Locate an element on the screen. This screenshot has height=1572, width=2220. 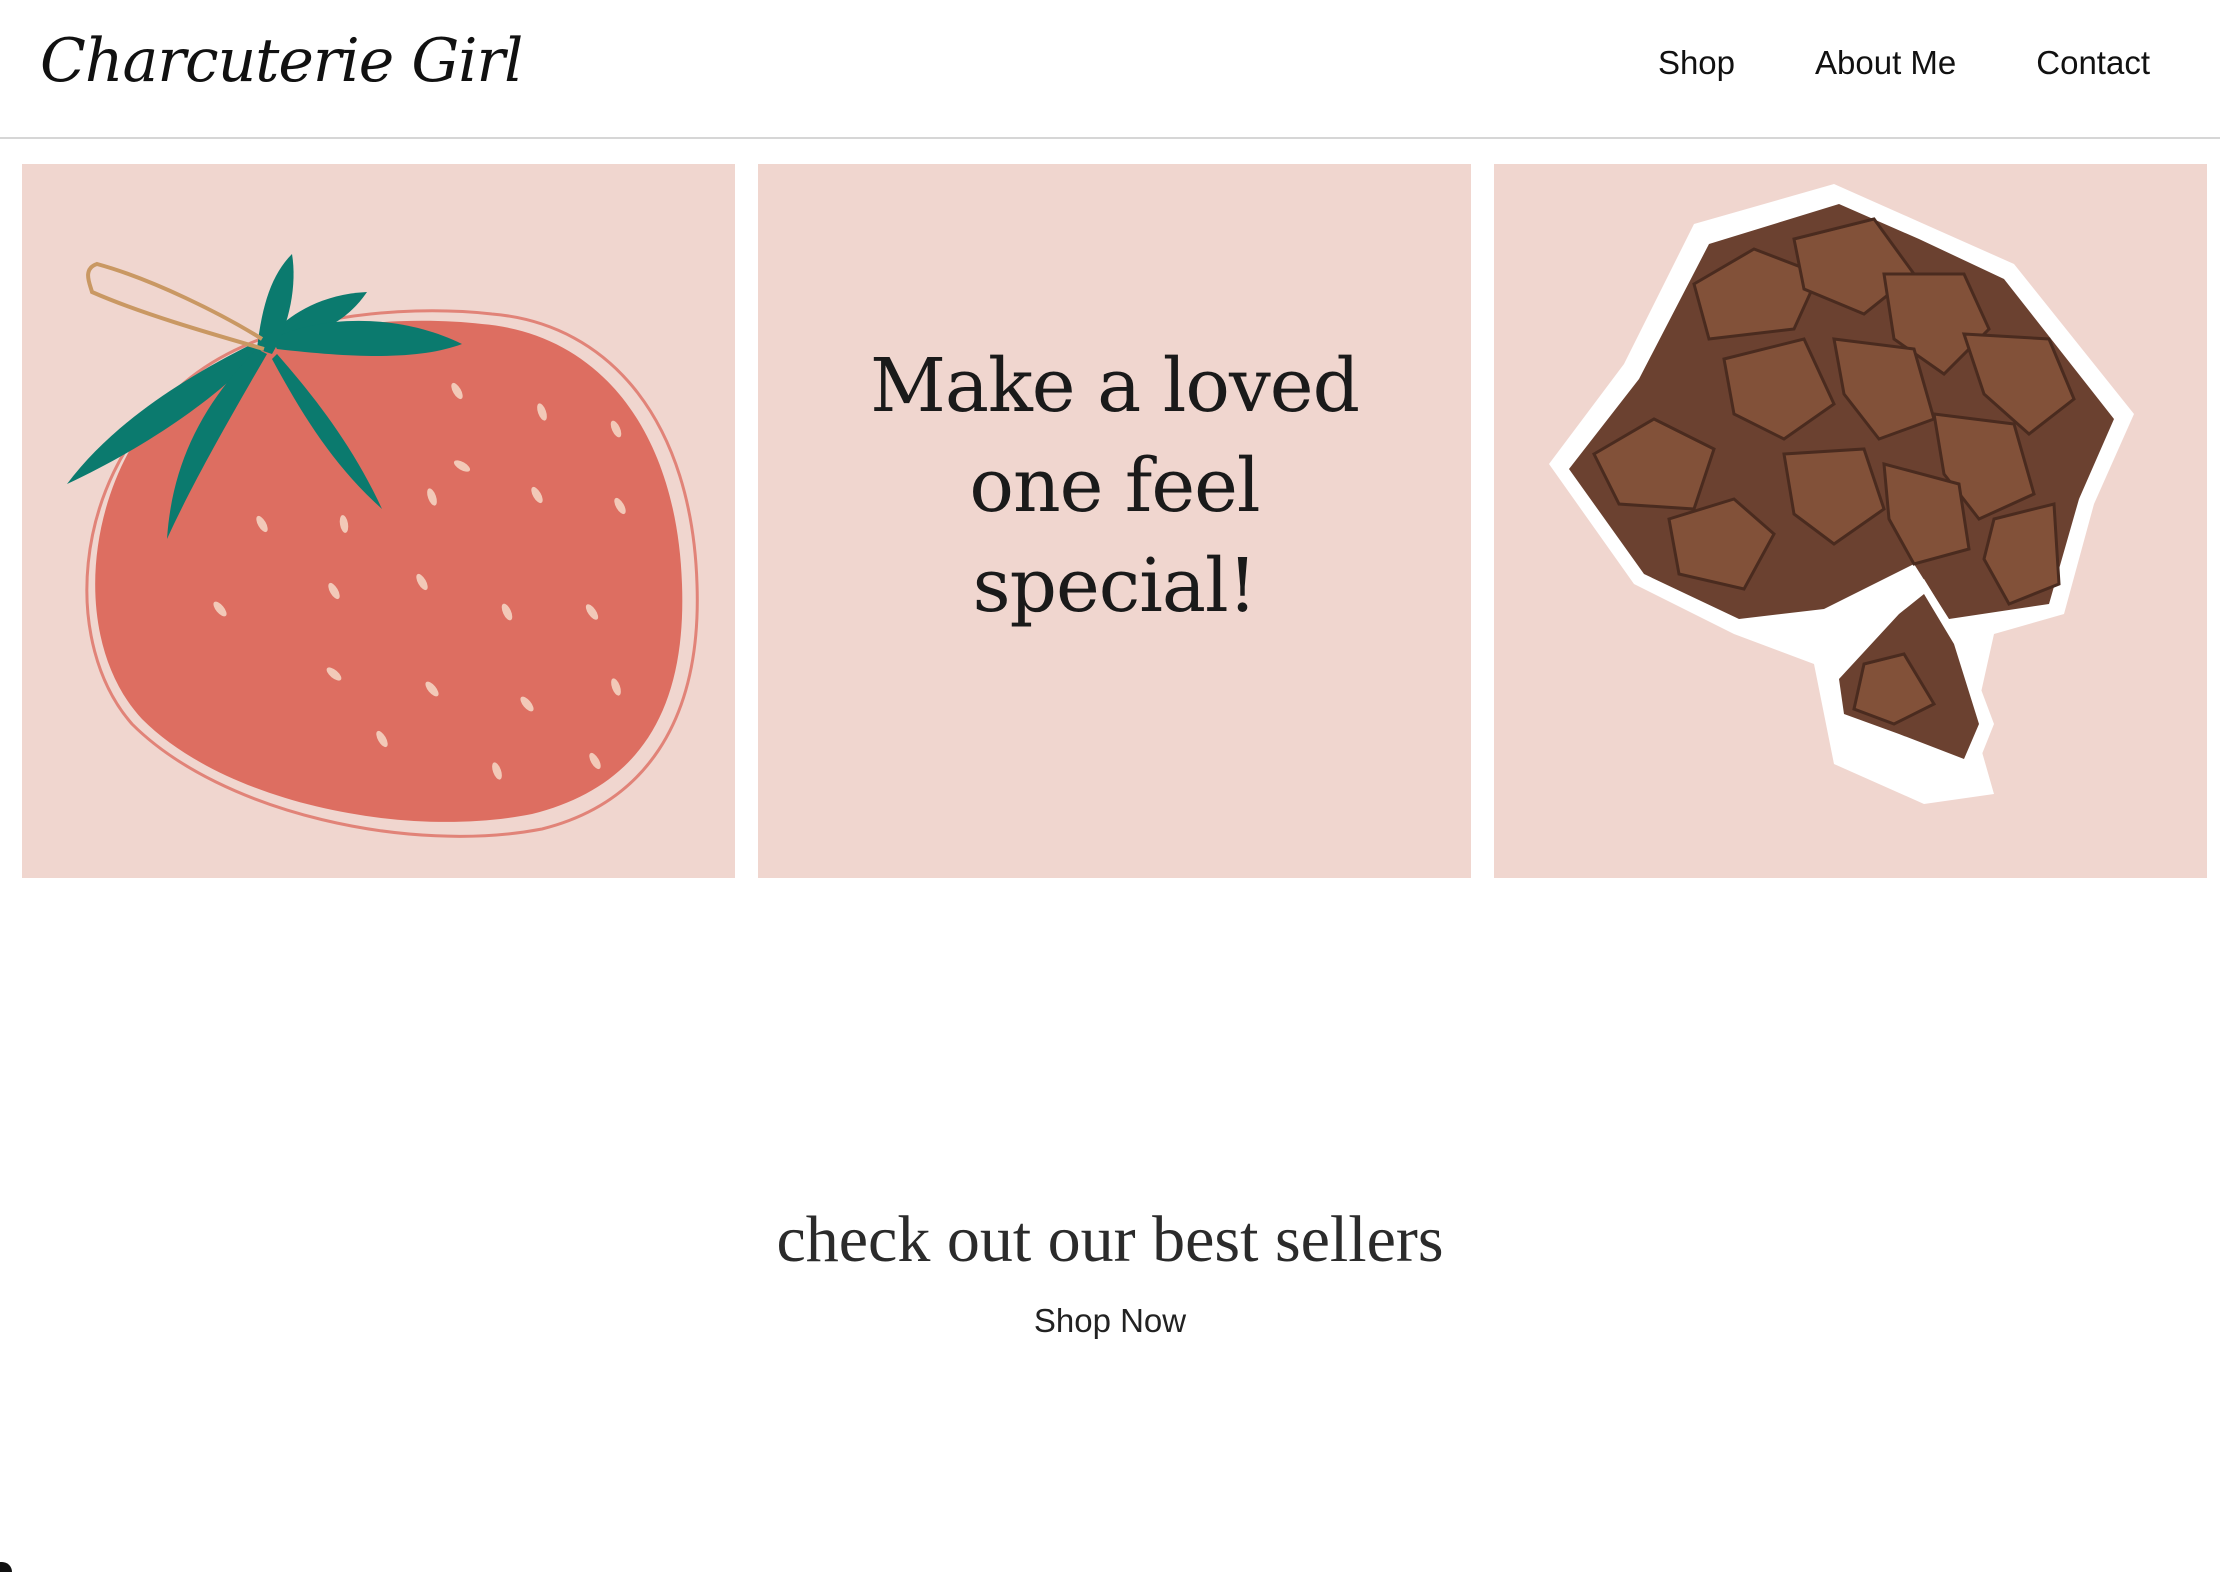
site-header: Charcuterie Girl Shop About Me Contact is located at coordinates (1110, 69).